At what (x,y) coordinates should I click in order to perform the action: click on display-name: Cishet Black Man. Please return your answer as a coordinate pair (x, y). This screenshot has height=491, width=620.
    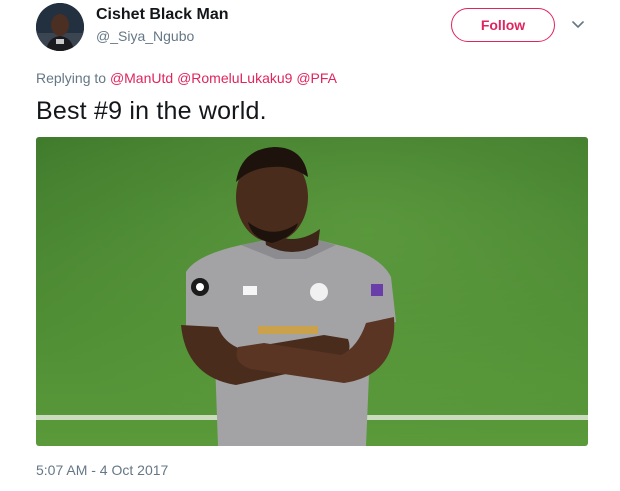
    Looking at the image, I should click on (162, 15).